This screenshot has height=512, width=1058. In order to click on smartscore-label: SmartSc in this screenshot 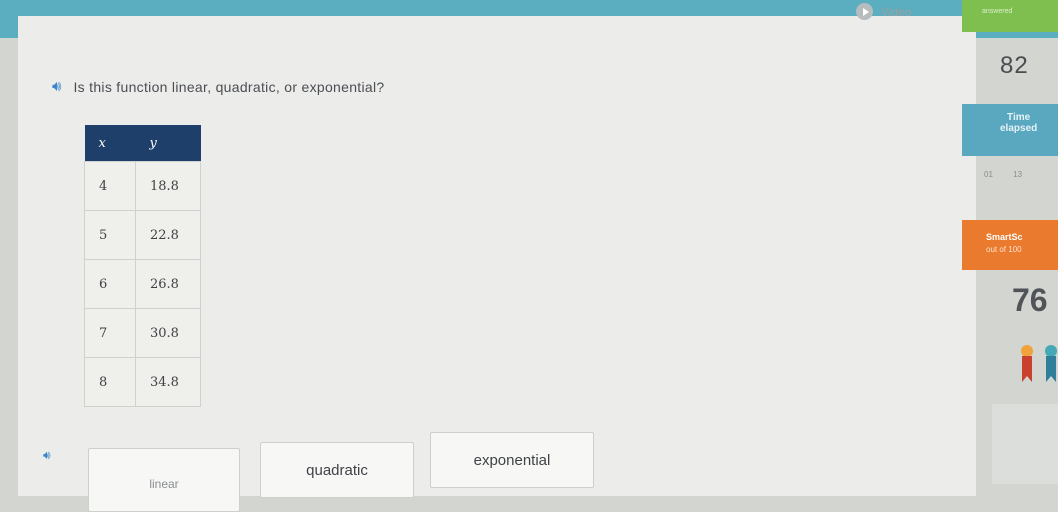, I will do `click(1004, 237)`.